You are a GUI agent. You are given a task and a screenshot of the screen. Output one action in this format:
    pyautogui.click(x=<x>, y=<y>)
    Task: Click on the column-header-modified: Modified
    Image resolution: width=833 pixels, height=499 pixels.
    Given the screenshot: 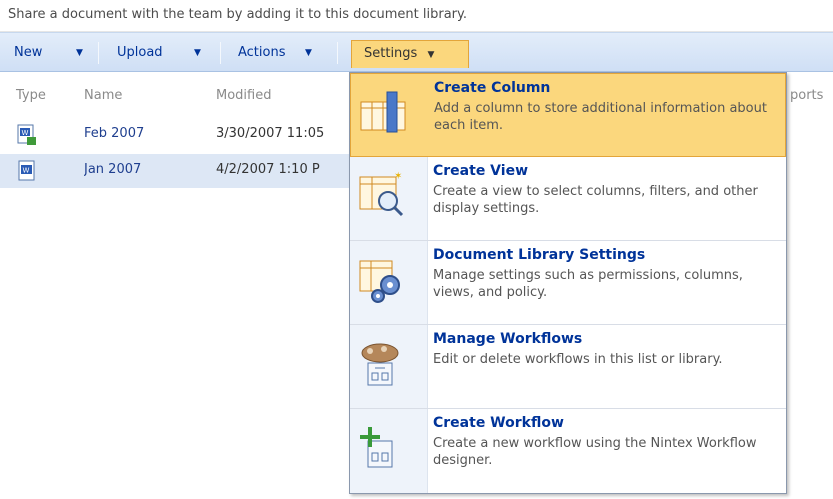 What is the action you would take?
    pyautogui.click(x=243, y=95)
    